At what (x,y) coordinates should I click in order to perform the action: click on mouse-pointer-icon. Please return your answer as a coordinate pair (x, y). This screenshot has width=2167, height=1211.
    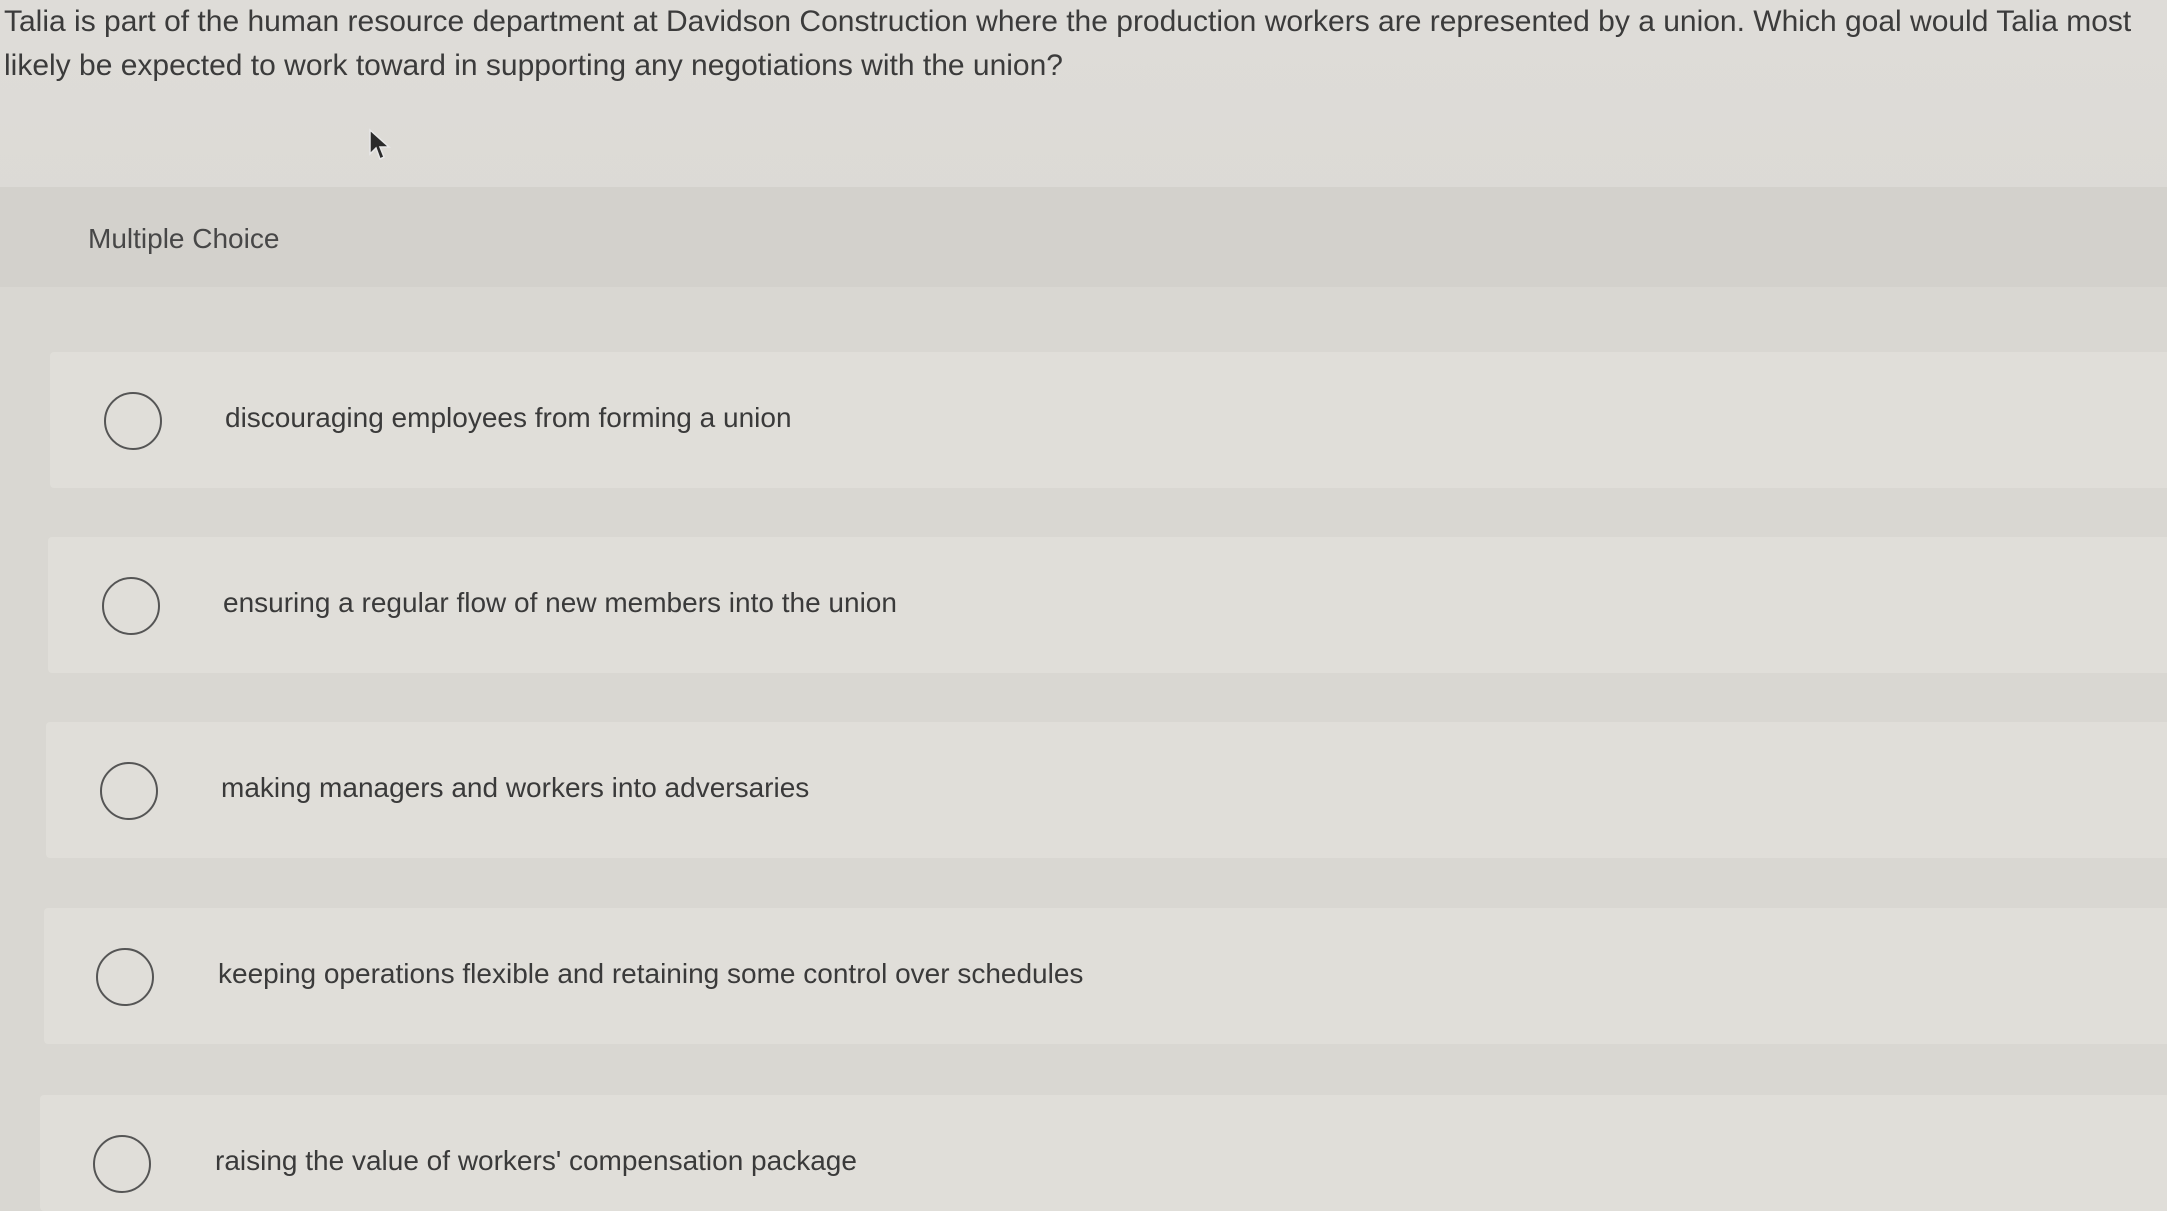
    Looking at the image, I should click on (380, 144).